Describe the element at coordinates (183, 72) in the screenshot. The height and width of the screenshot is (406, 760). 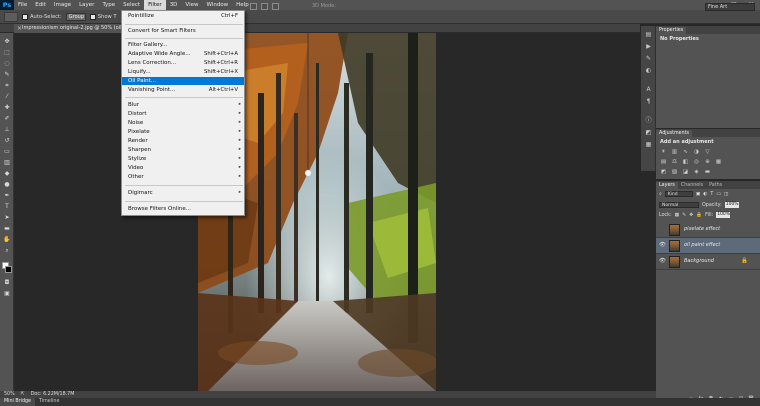
I see `menu-item-liquify: Liquify... Shift+Ctrl+X` at that location.